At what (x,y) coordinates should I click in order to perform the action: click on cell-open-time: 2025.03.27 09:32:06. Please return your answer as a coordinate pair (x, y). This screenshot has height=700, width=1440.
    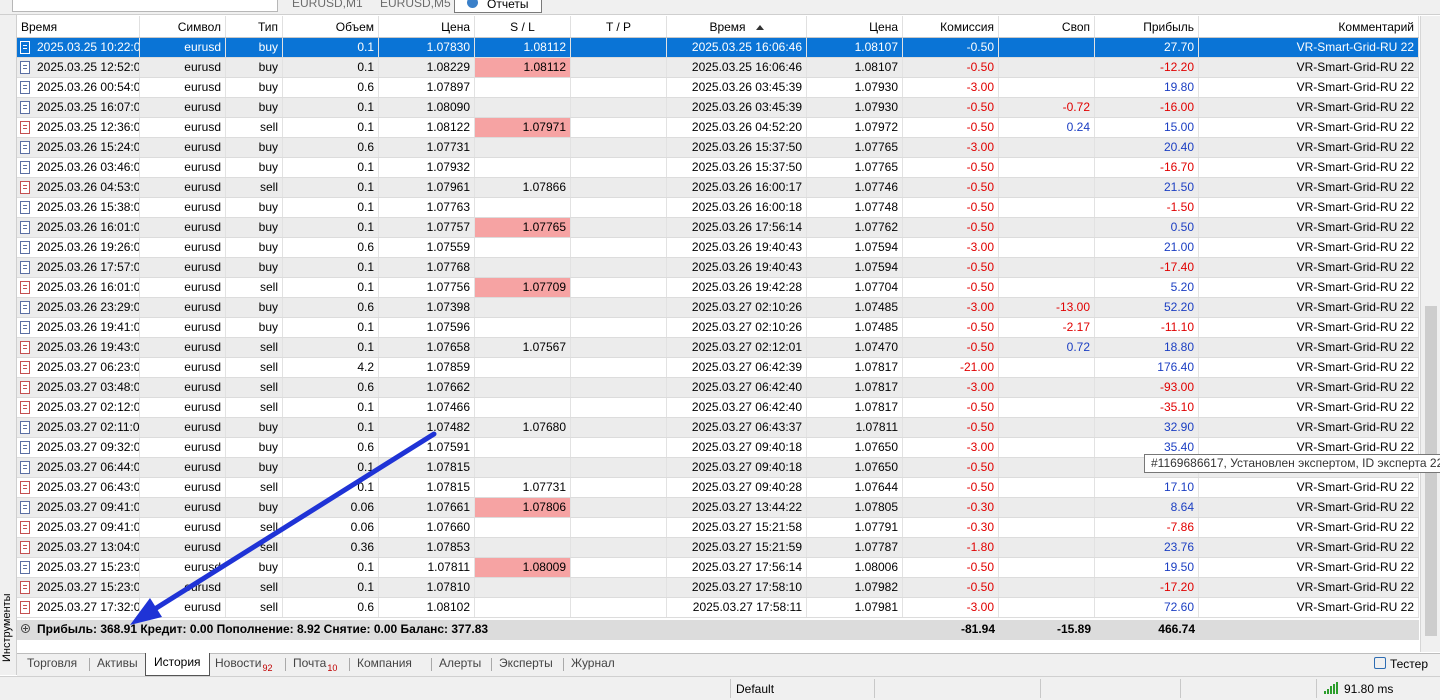
    Looking at the image, I should click on (78, 447).